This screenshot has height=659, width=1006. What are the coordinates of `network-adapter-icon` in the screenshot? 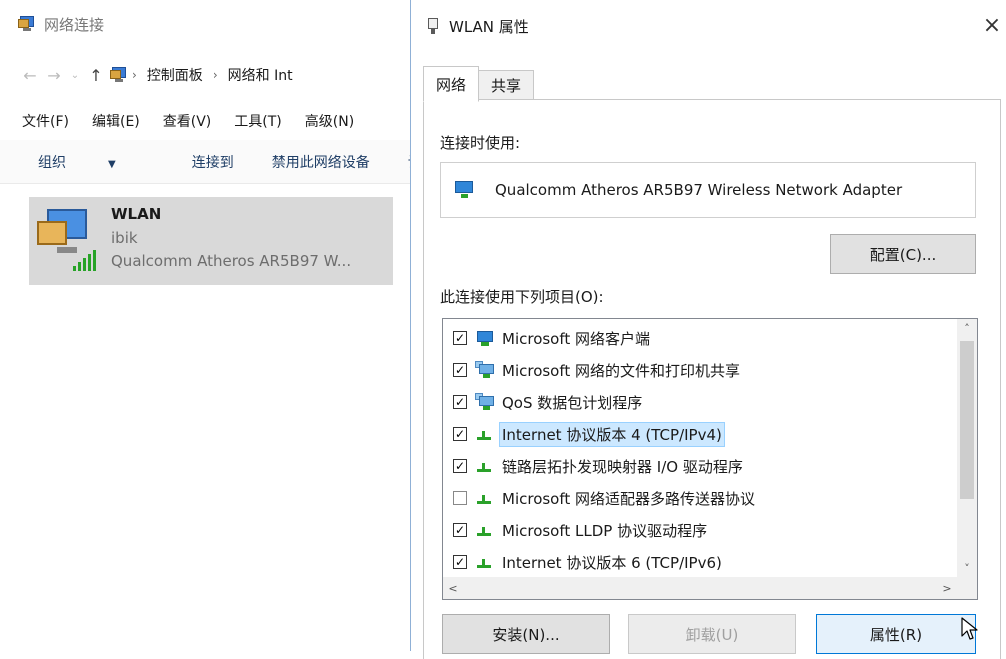 It's located at (433, 26).